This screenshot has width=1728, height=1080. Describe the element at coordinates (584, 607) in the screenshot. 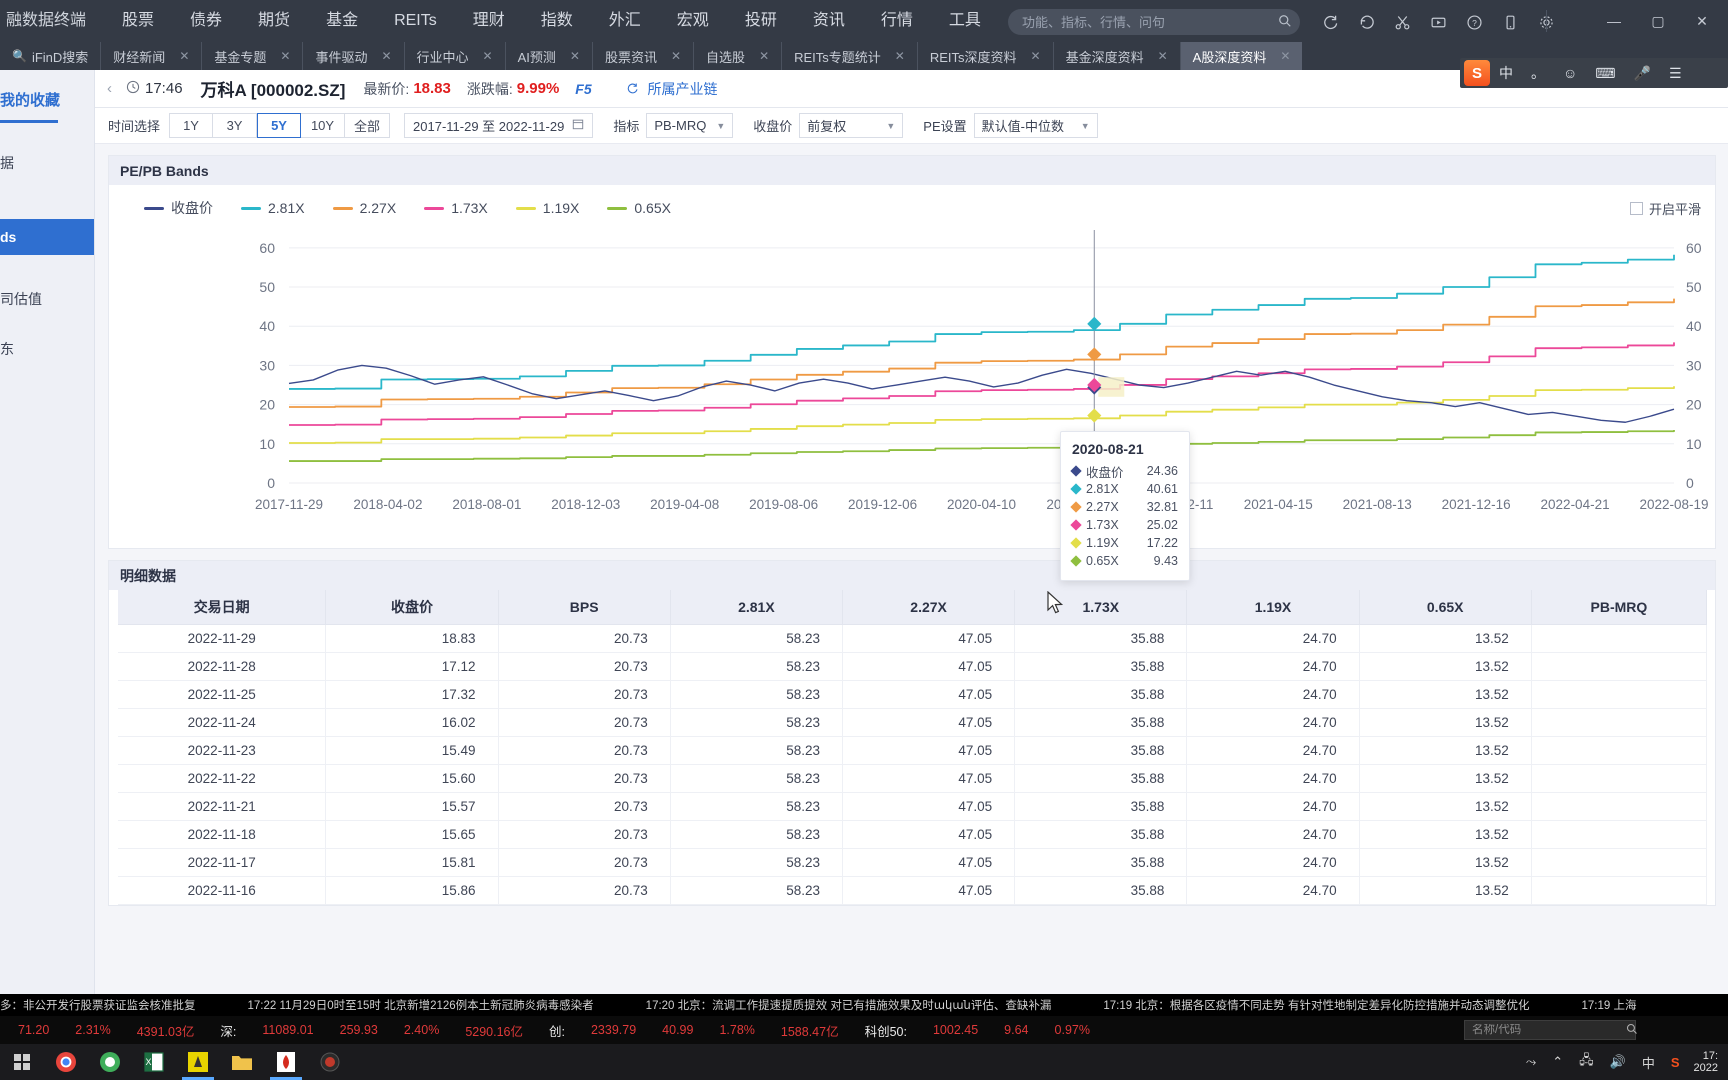

I see `table-header-2: BPS` at that location.